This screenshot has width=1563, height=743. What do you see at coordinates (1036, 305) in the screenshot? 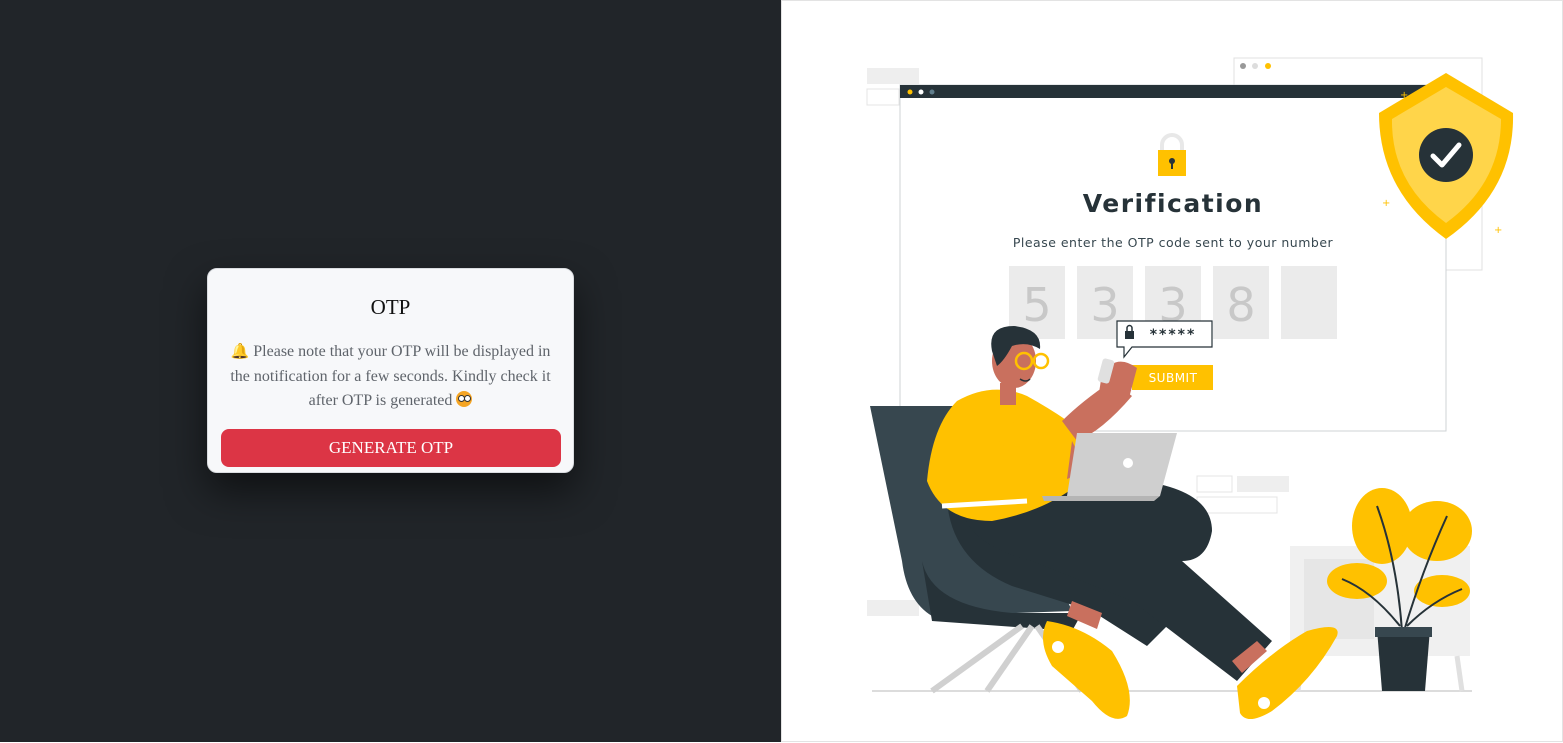
I see `otp-digit: 5` at bounding box center [1036, 305].